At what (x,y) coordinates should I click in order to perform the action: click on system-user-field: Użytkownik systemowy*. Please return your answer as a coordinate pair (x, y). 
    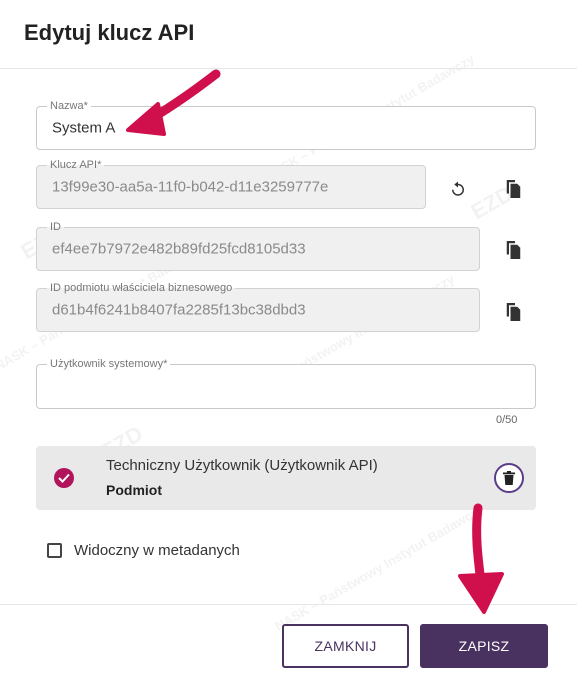
    Looking at the image, I should click on (286, 383).